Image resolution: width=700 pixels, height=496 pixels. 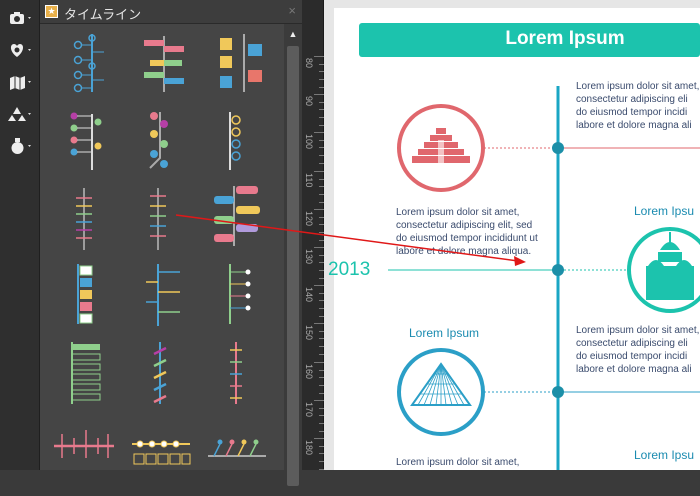 What do you see at coordinates (664, 211) in the screenshot?
I see `heading-right-1: Lorem Ipsu` at bounding box center [664, 211].